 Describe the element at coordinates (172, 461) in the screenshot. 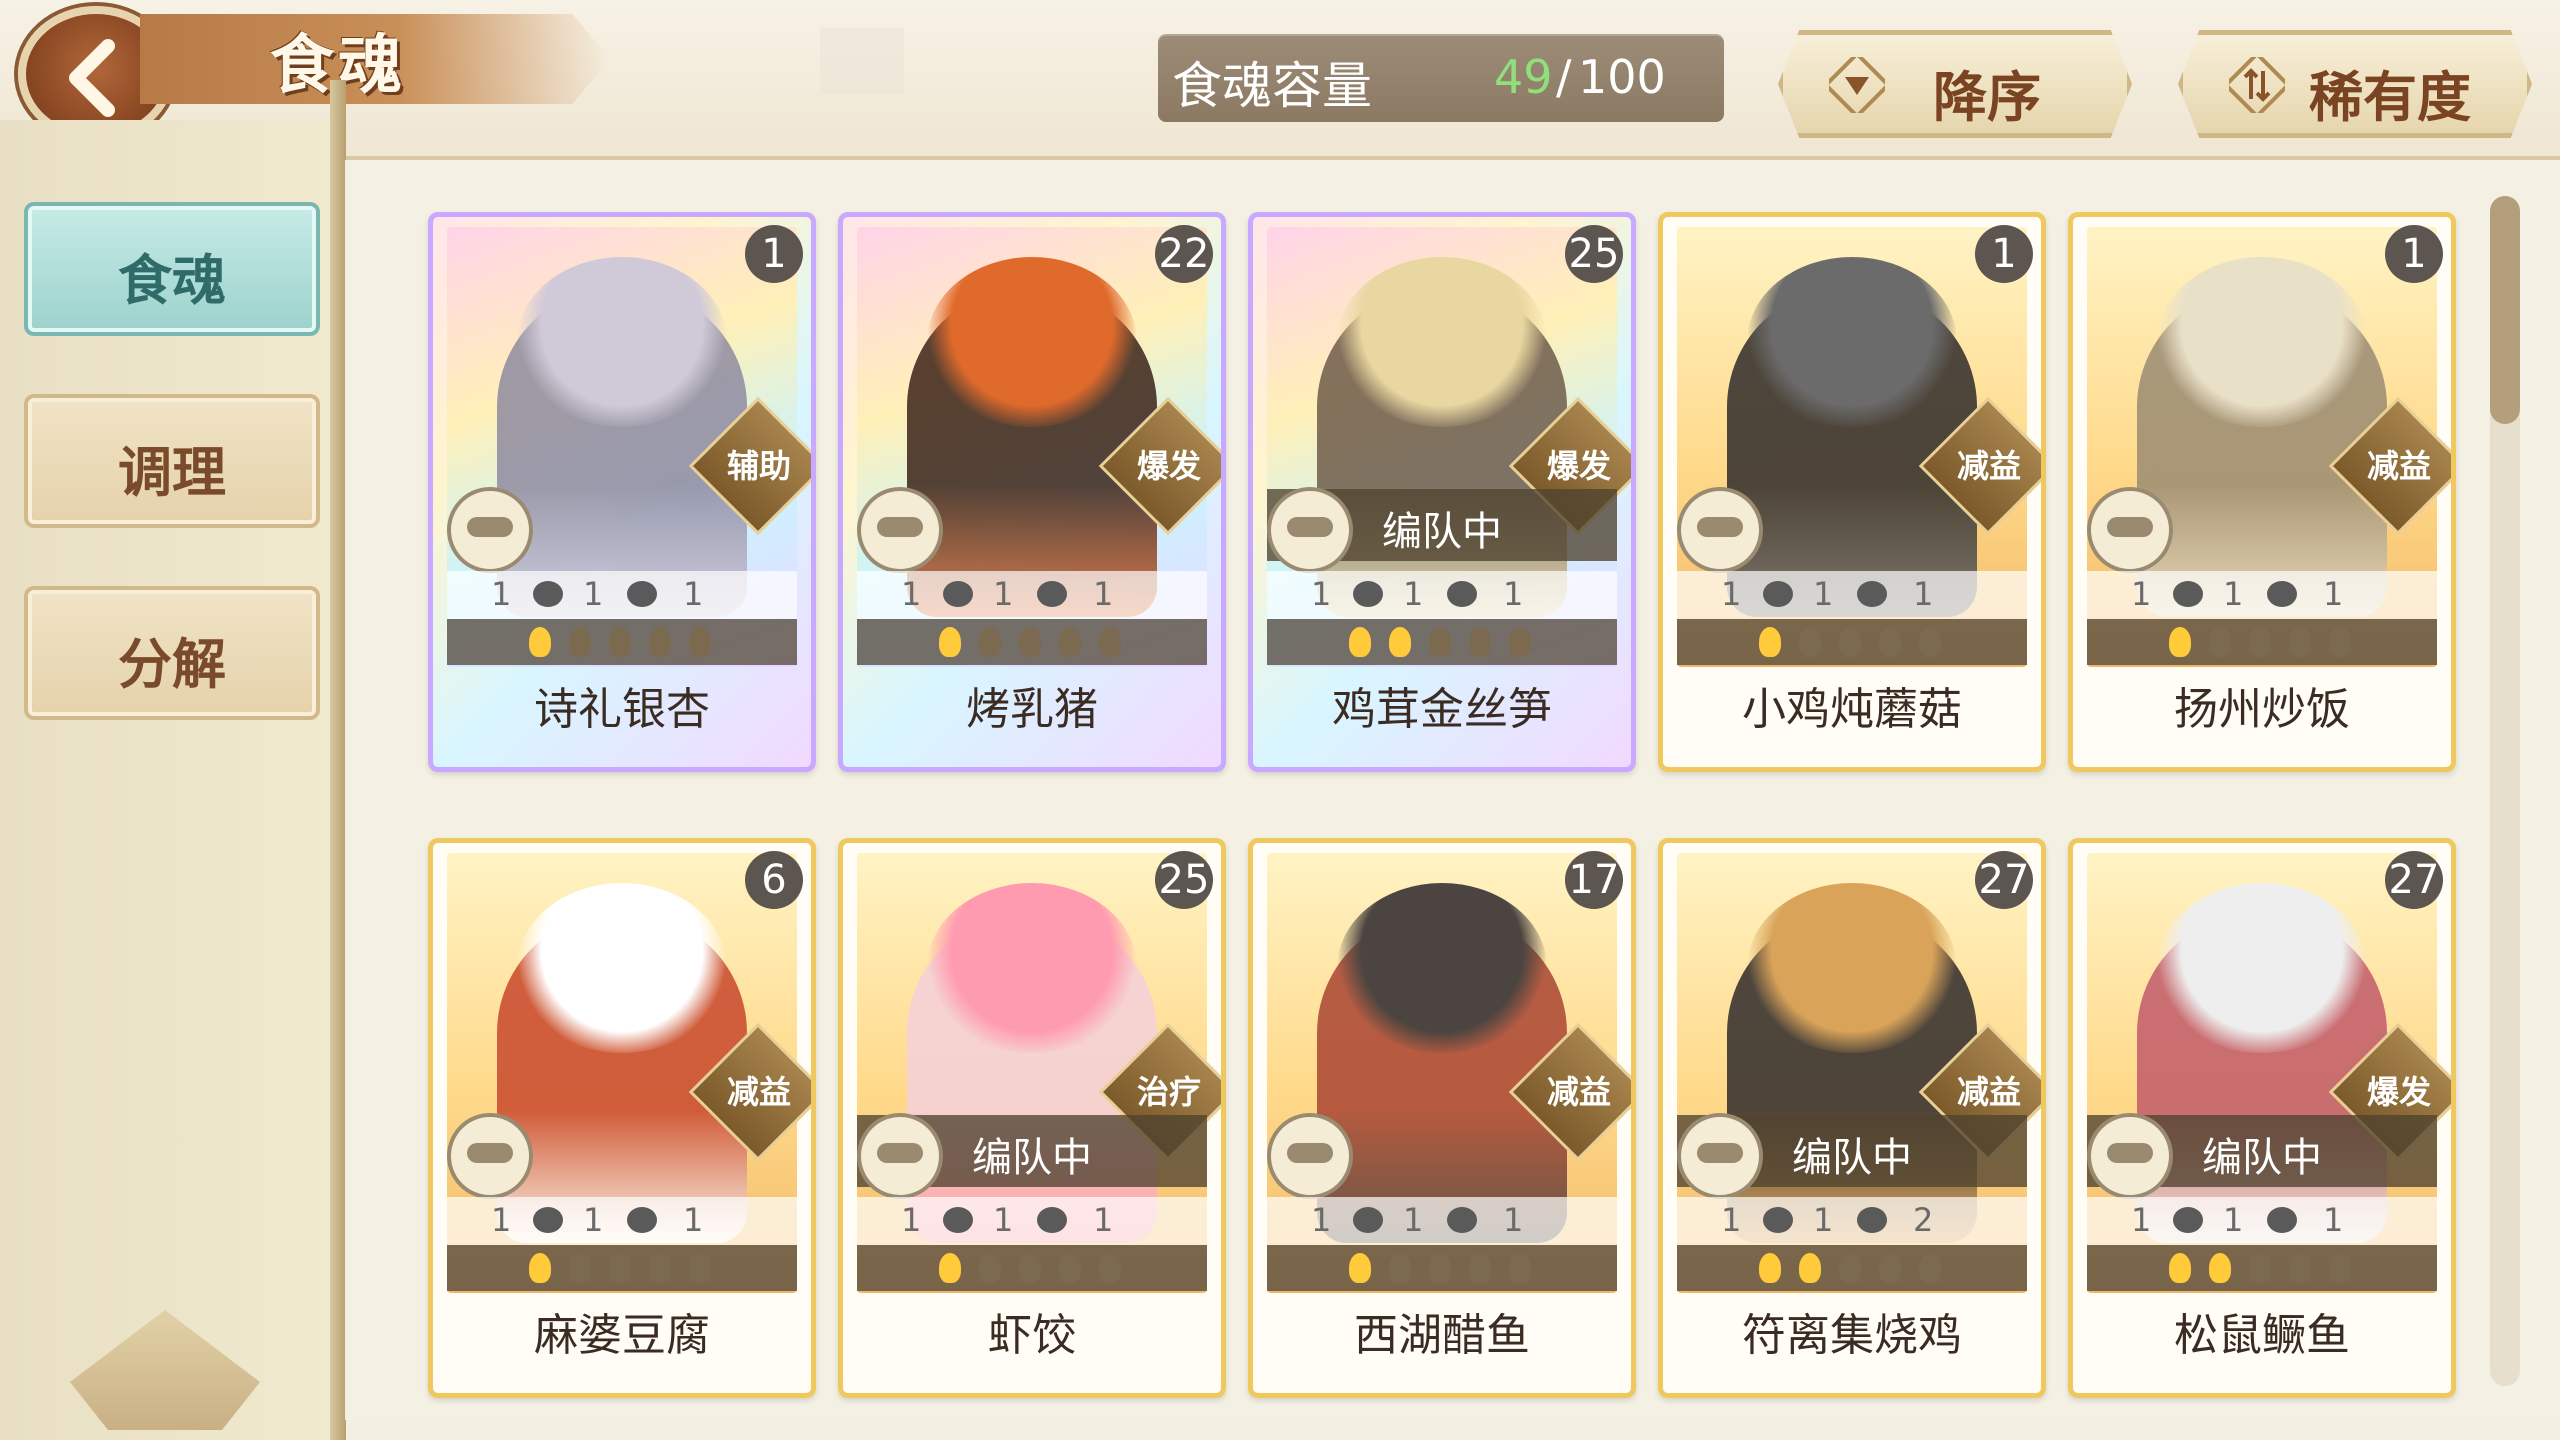

I see `sidebar-item-conditioning: 调理` at that location.